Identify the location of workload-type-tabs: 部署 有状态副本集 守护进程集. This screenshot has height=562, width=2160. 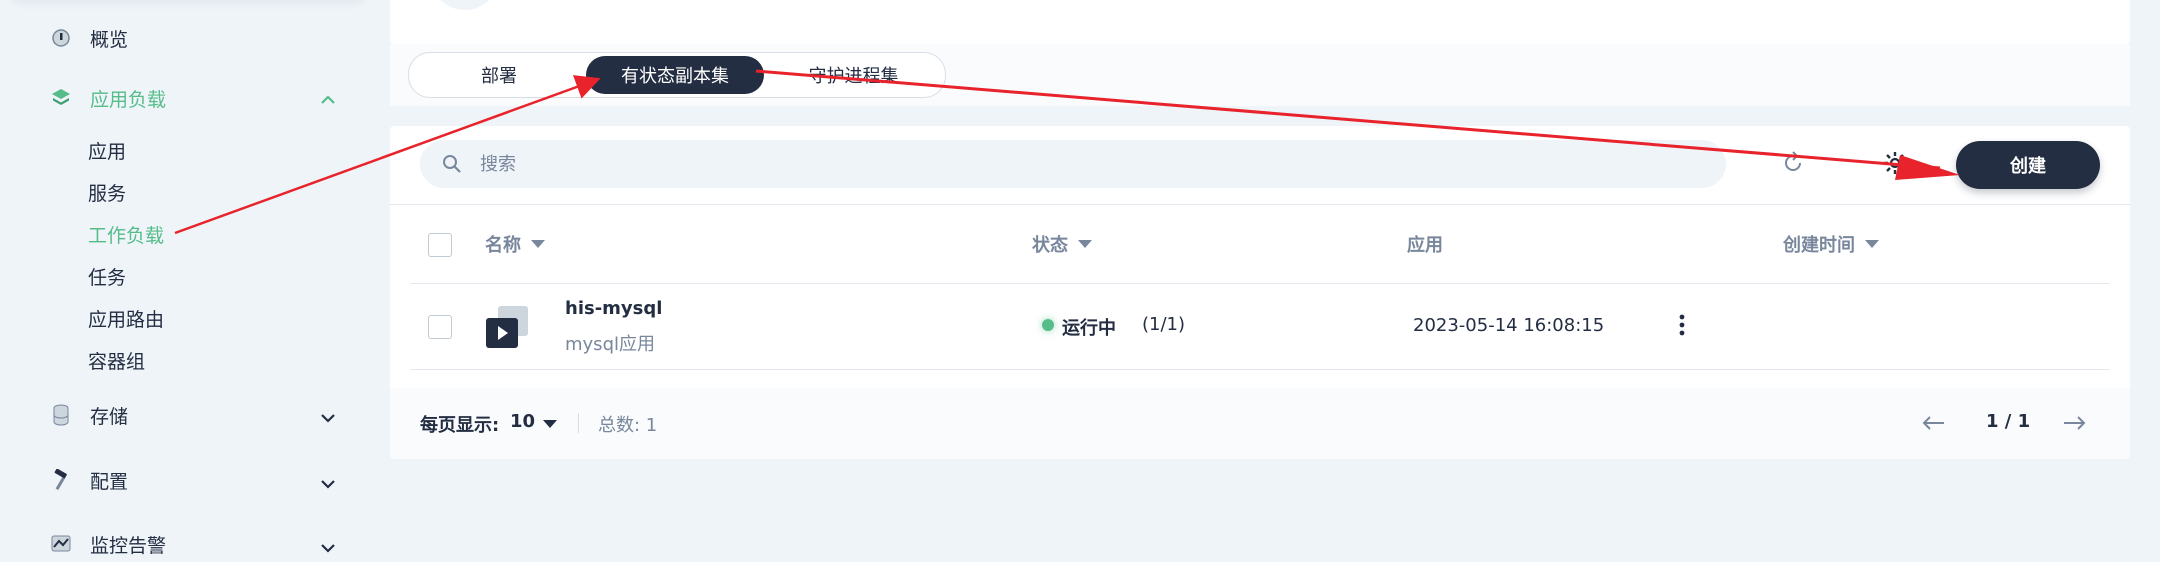
(677, 75).